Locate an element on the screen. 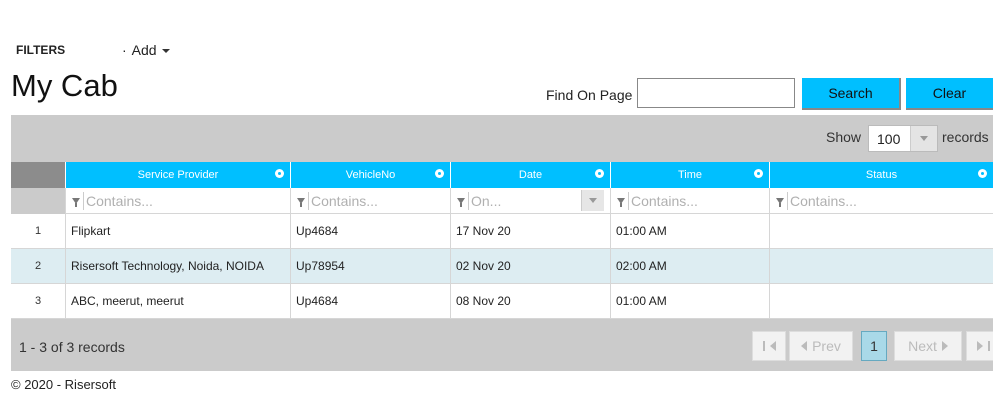 This screenshot has width=993, height=415. prev-page-button: Prev is located at coordinates (821, 346).